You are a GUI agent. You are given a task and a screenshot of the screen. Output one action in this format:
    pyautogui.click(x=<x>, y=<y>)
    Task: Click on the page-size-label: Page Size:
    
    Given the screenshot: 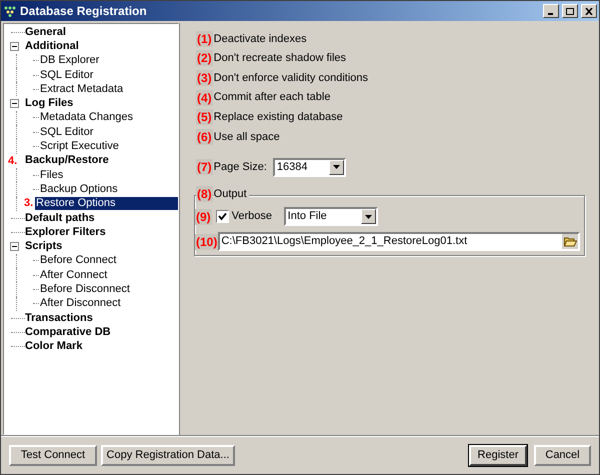 What is the action you would take?
    pyautogui.click(x=240, y=167)
    